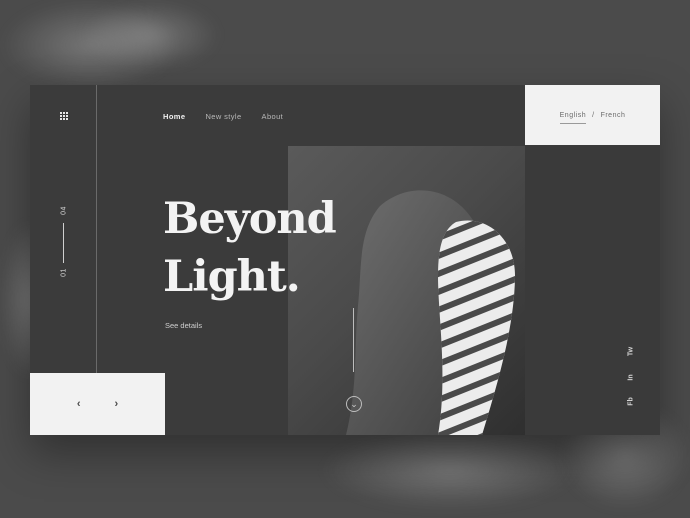 Image resolution: width=690 pixels, height=518 pixels. I want to click on lang-english: English, so click(573, 118).